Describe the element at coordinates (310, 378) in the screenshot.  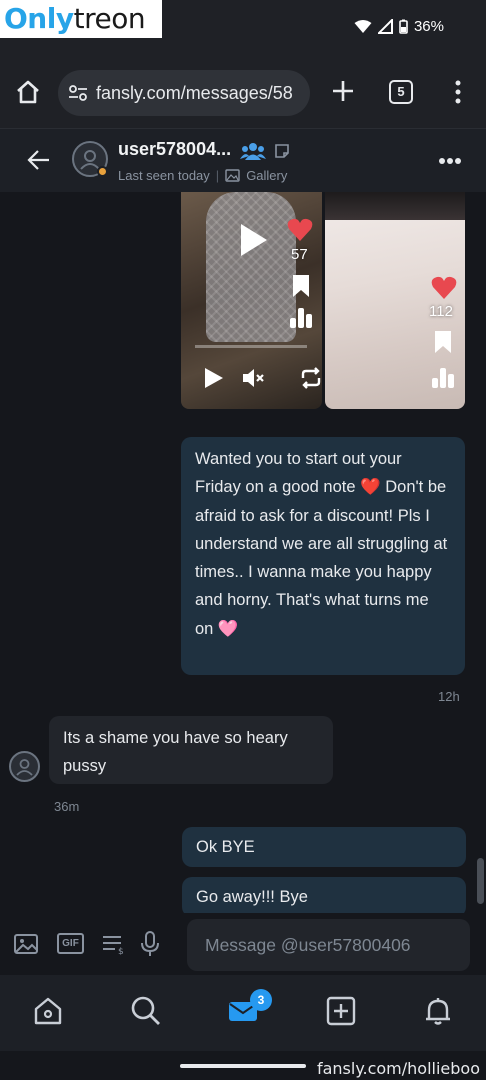
I see `loop-icon` at that location.